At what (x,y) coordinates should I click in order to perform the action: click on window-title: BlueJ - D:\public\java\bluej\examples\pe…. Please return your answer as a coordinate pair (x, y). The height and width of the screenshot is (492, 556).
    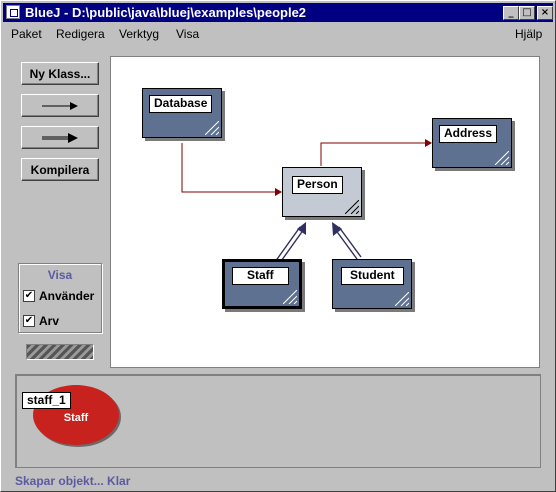
    Looking at the image, I should click on (166, 12).